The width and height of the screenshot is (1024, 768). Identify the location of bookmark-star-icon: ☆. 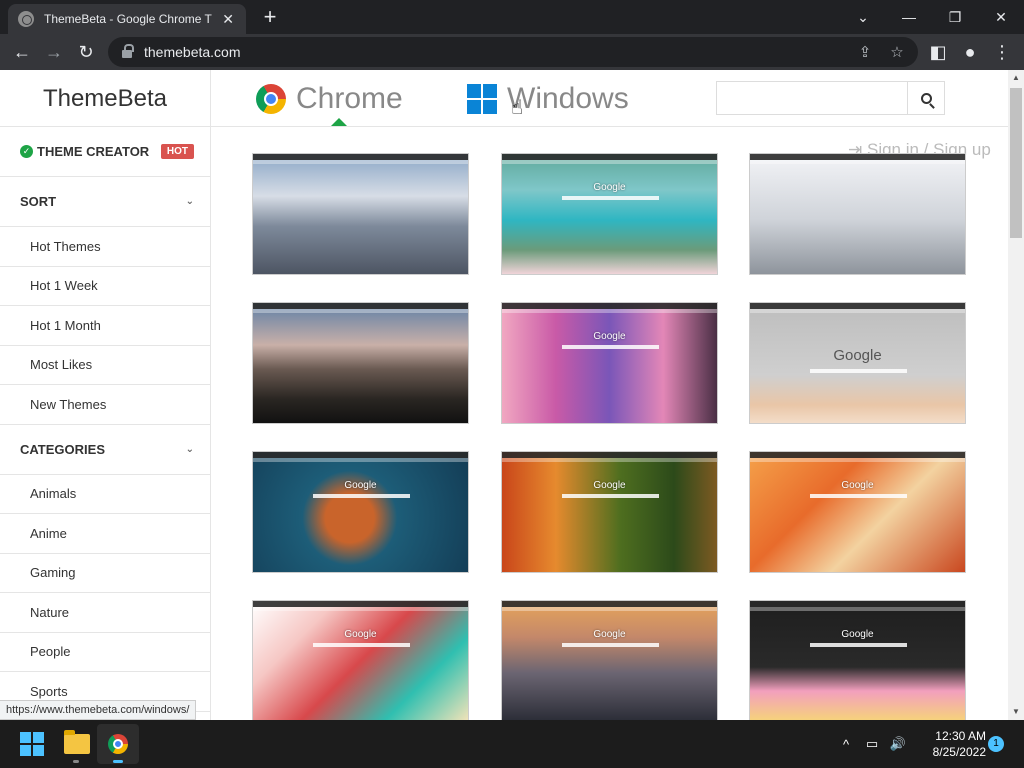
(897, 52).